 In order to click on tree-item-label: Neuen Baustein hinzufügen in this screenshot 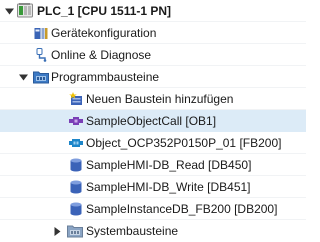, I will do `click(160, 99)`.